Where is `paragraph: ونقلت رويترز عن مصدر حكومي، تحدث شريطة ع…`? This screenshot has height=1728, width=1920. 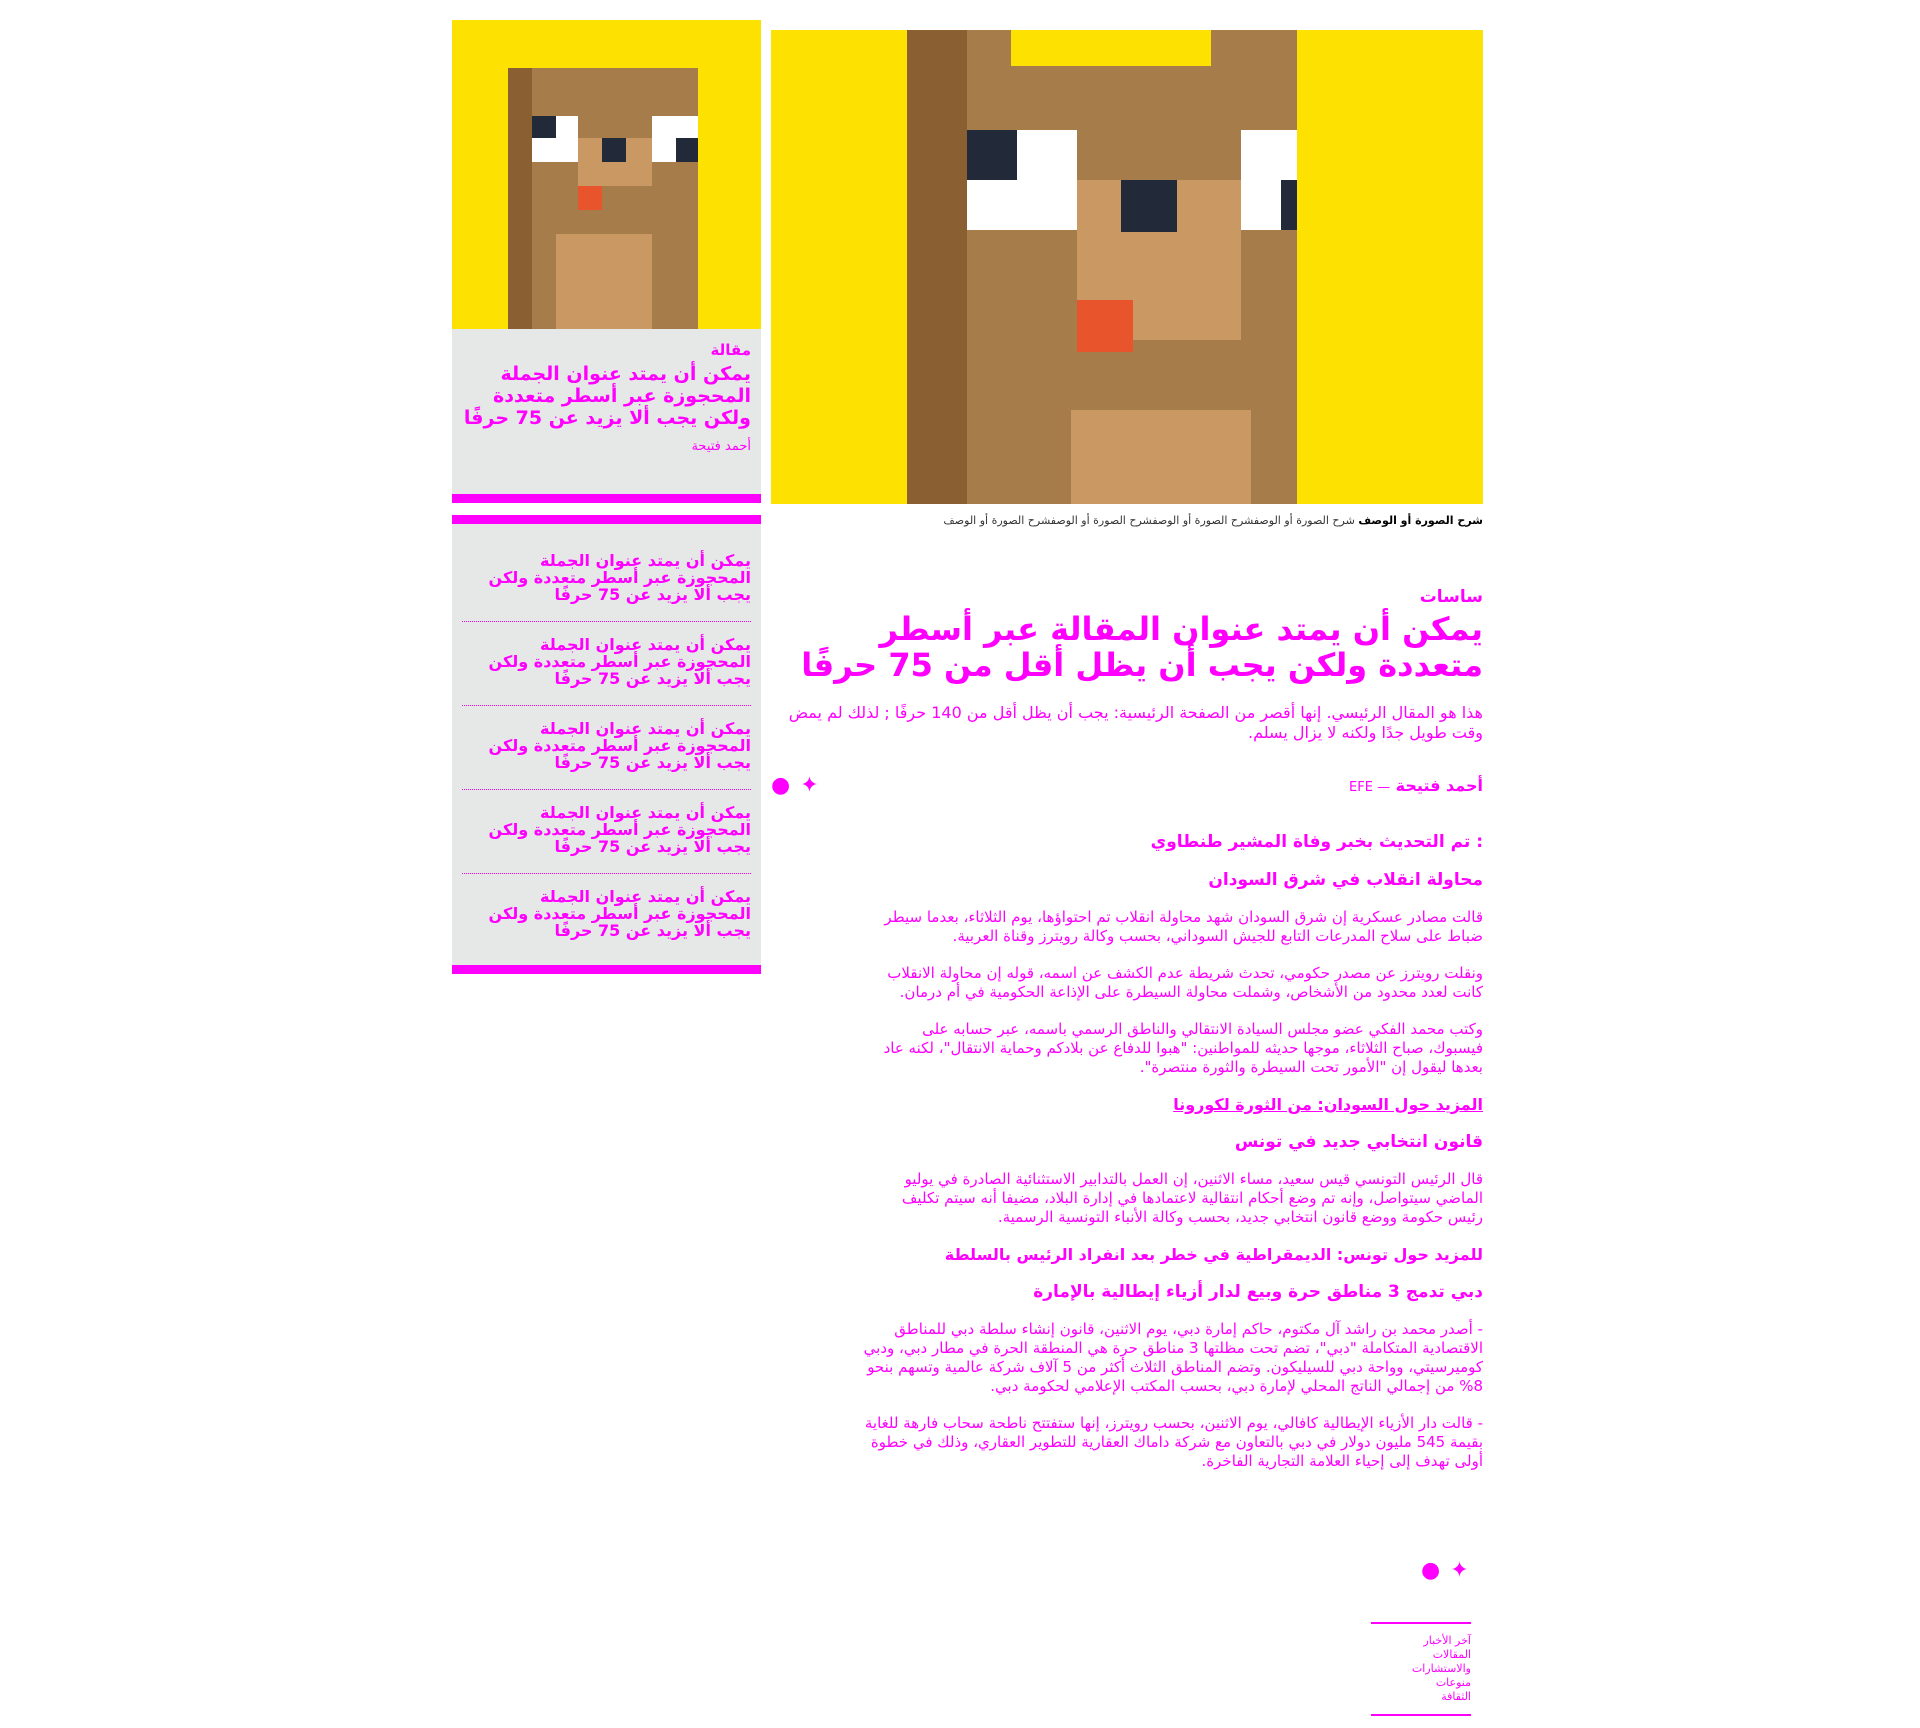 paragraph: ونقلت رويترز عن مصدر حكومي، تحدث شريطة ع… is located at coordinates (1185, 982).